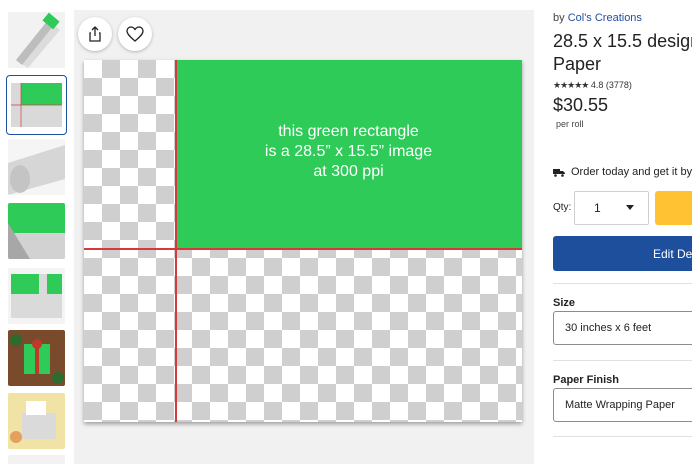 Image resolution: width=692 pixels, height=464 pixels. I want to click on thumbnail-rail, so click(37, 232).